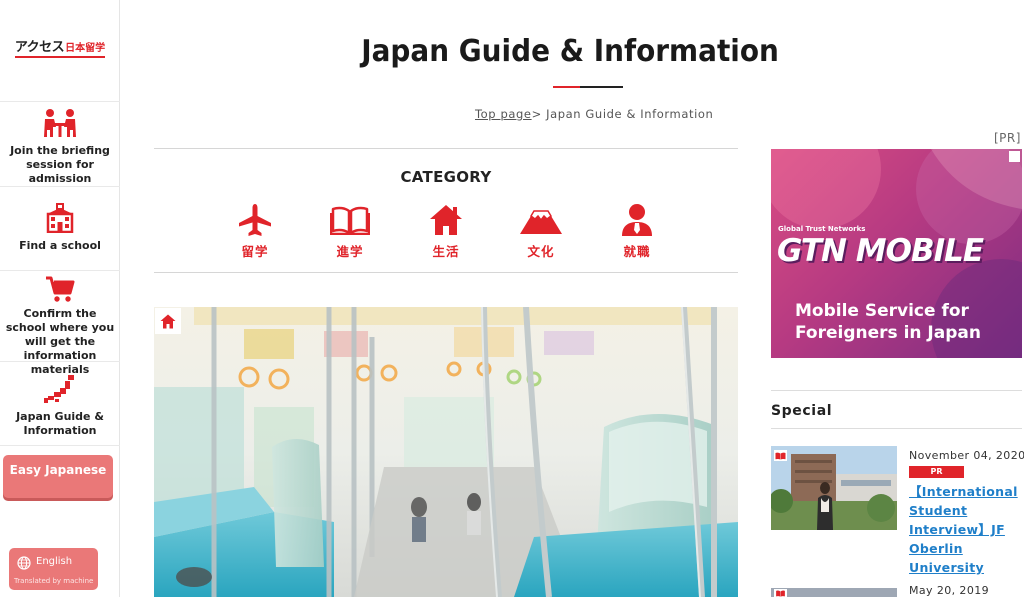  What do you see at coordinates (446, 251) in the screenshot?
I see `category-item-label: 生活` at bounding box center [446, 251].